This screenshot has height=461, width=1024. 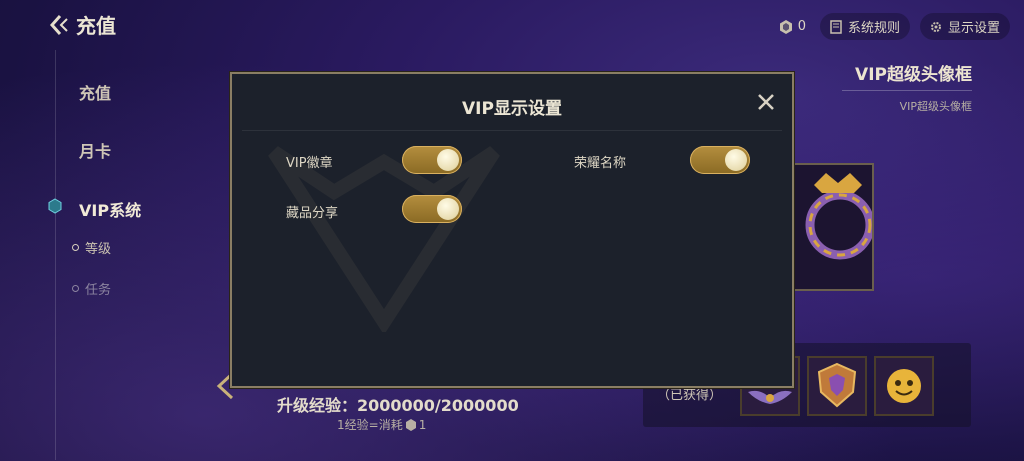 I want to click on chevron-left-icon, so click(x=58, y=24).